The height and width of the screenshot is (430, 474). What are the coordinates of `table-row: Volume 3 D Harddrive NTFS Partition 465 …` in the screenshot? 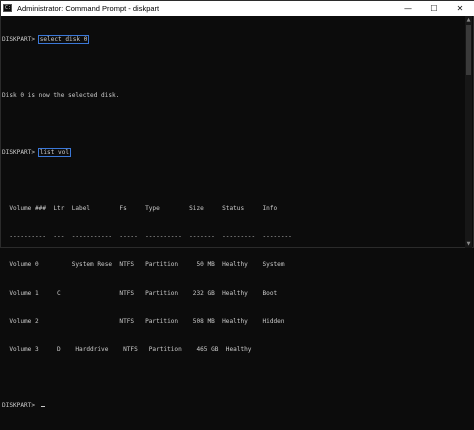 It's located at (127, 350).